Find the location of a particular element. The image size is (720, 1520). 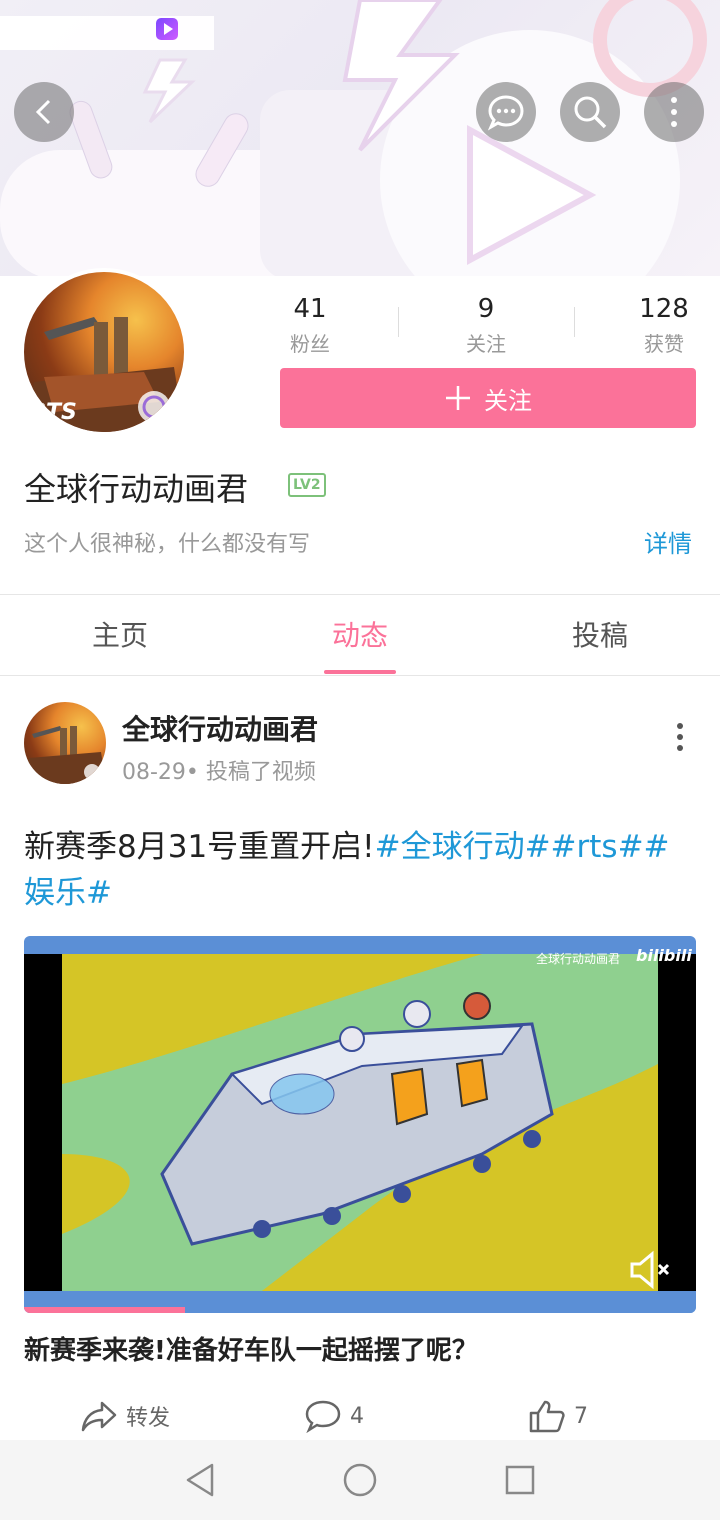

home-circle-icon is located at coordinates (360, 1480).